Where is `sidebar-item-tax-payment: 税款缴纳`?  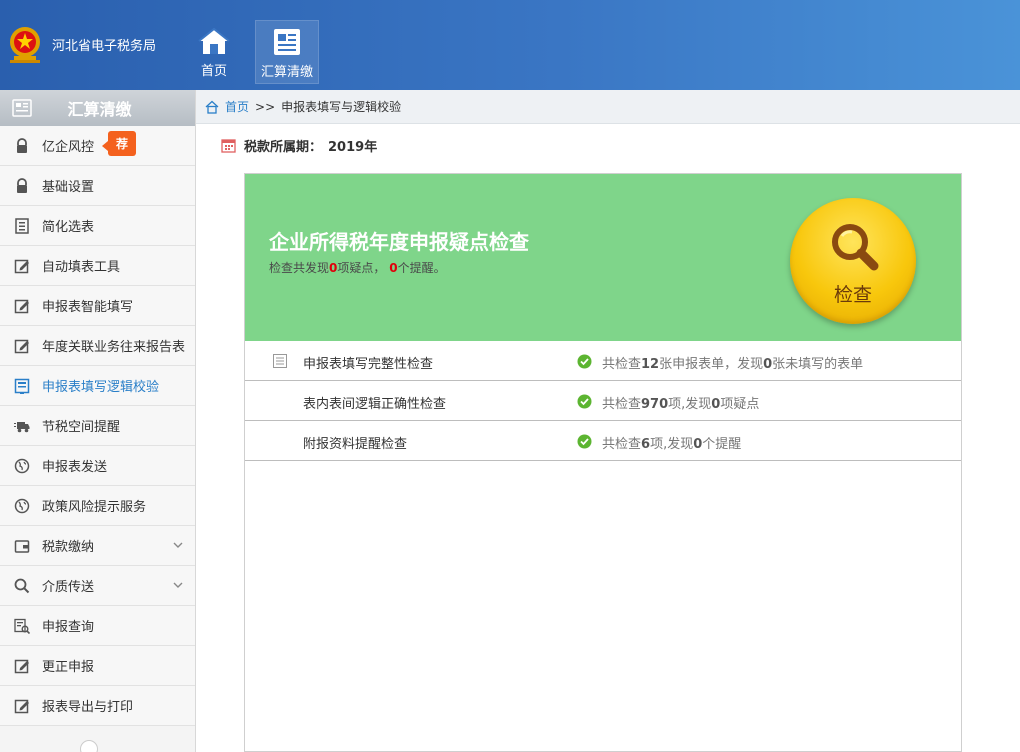 sidebar-item-tax-payment: 税款缴纳 is located at coordinates (97, 546).